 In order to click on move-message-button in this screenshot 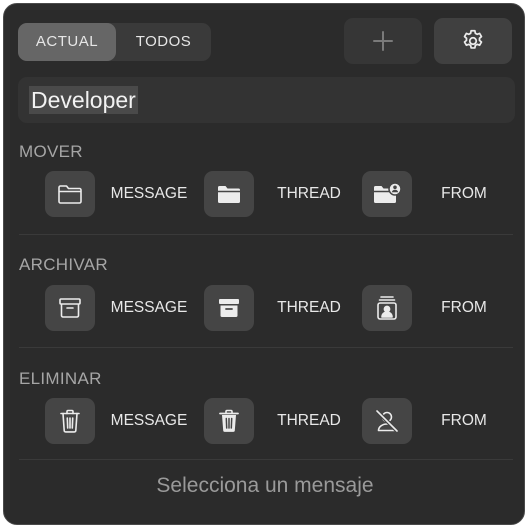, I will do `click(70, 194)`.